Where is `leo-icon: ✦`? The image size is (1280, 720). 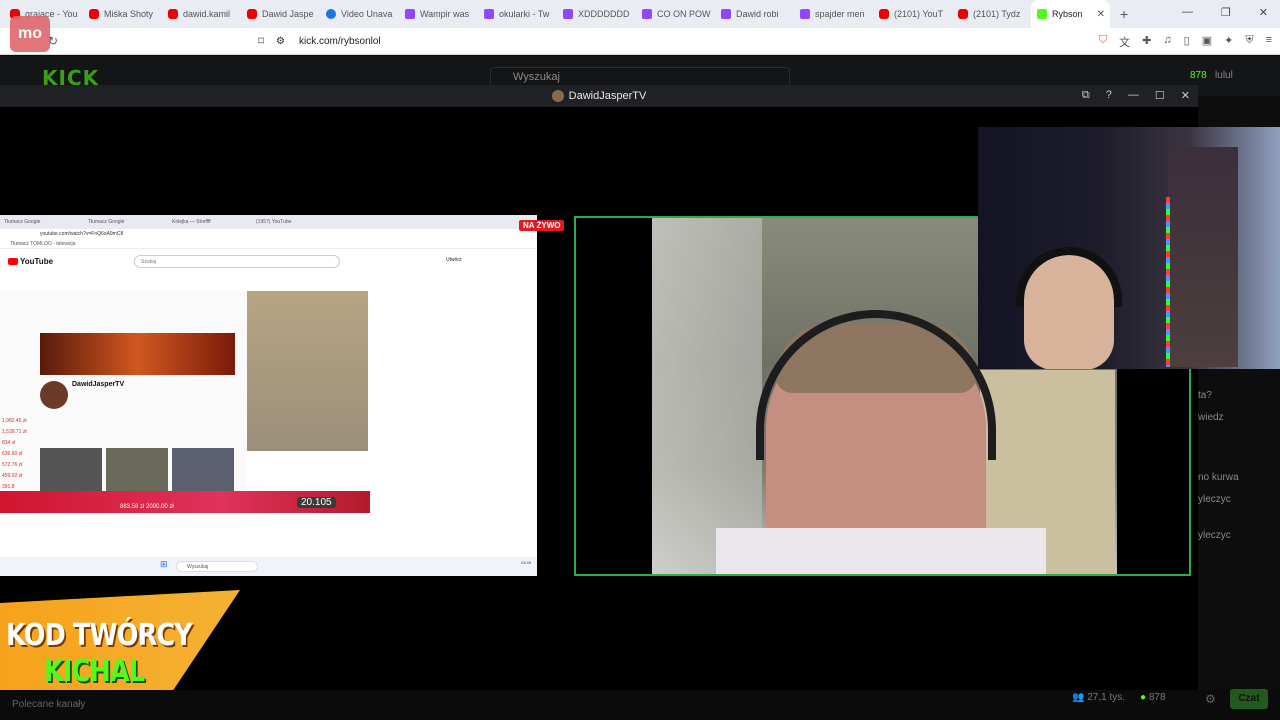 leo-icon: ✦ is located at coordinates (1228, 42).